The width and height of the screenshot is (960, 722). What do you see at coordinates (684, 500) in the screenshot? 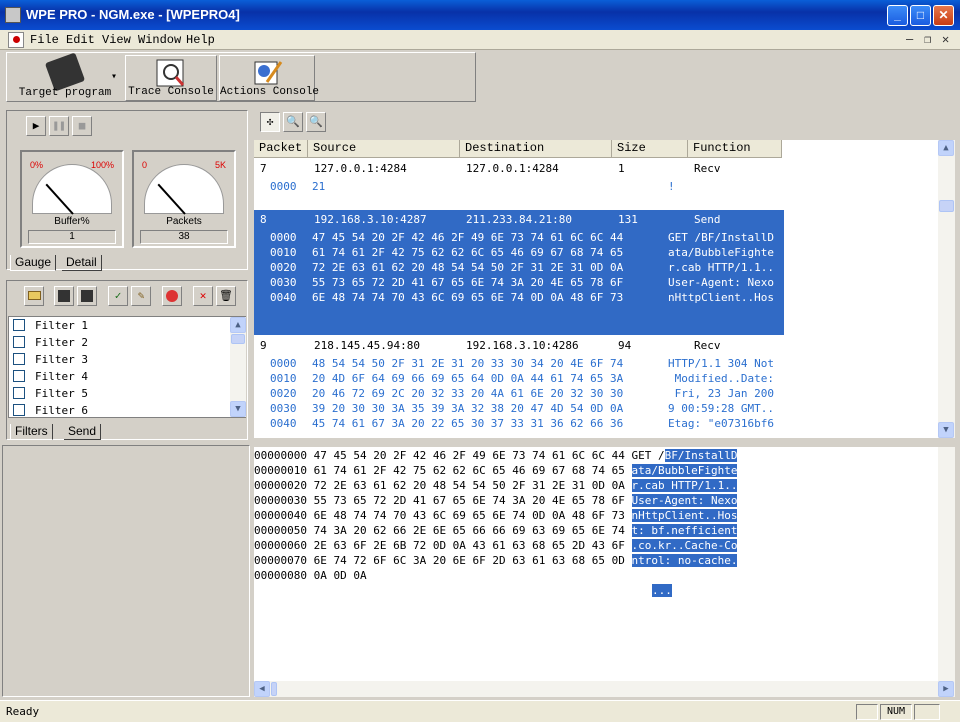
I see `hexdump-ascii-selected: User-Agent: Nexo` at bounding box center [684, 500].